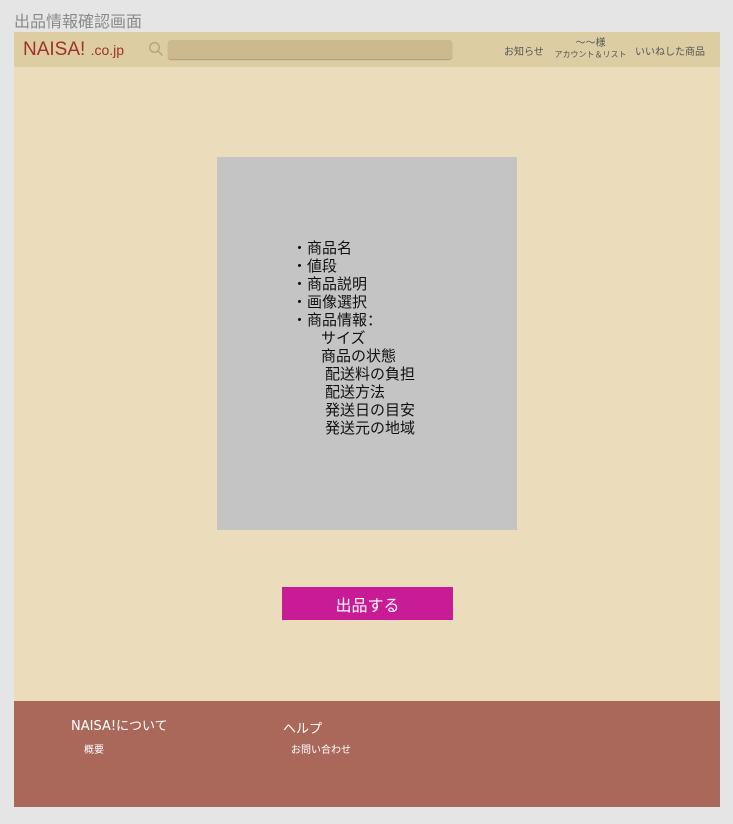 This screenshot has height=824, width=733. Describe the element at coordinates (57, 49) in the screenshot. I see `logo-main: NAISA!` at that location.